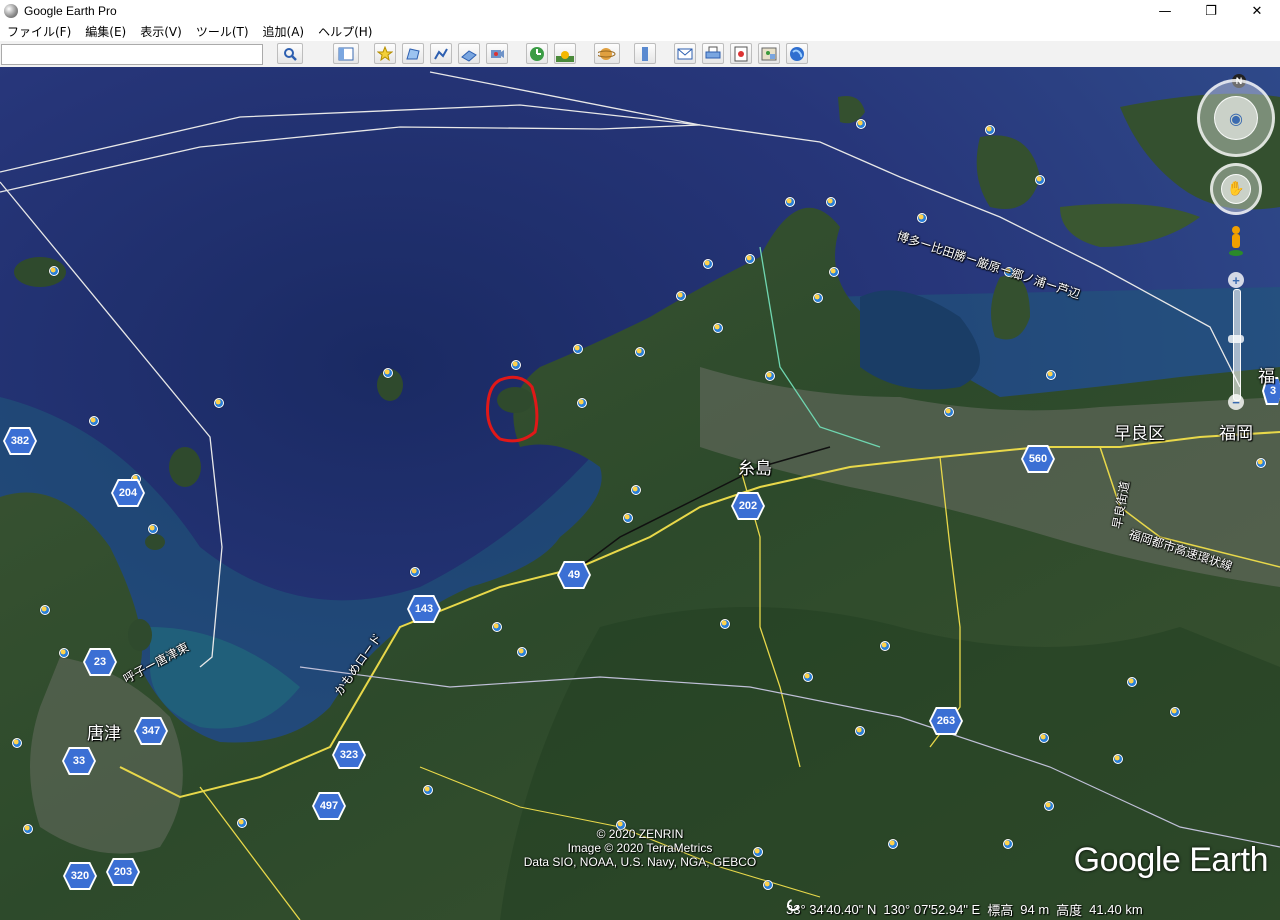 This screenshot has width=1280, height=920. I want to click on menu-edit: 編集(E), so click(105, 31).